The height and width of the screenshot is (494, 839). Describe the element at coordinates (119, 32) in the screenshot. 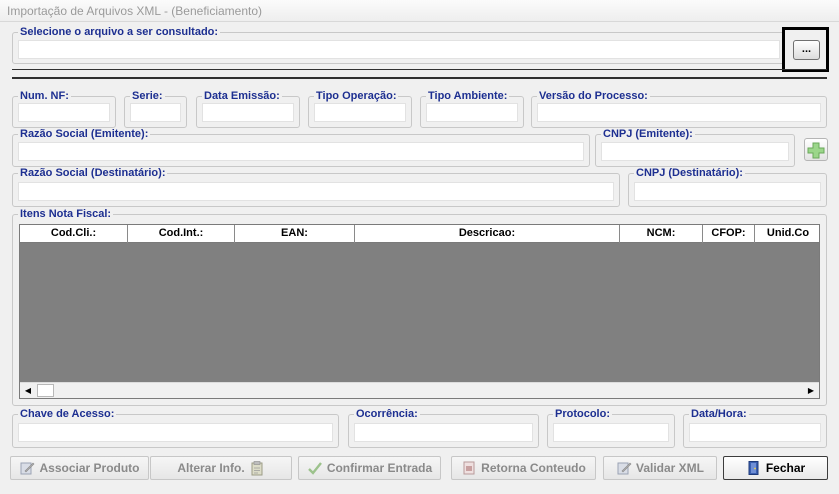

I see `file-label: Selecione o arquivo a ser consultado:` at that location.